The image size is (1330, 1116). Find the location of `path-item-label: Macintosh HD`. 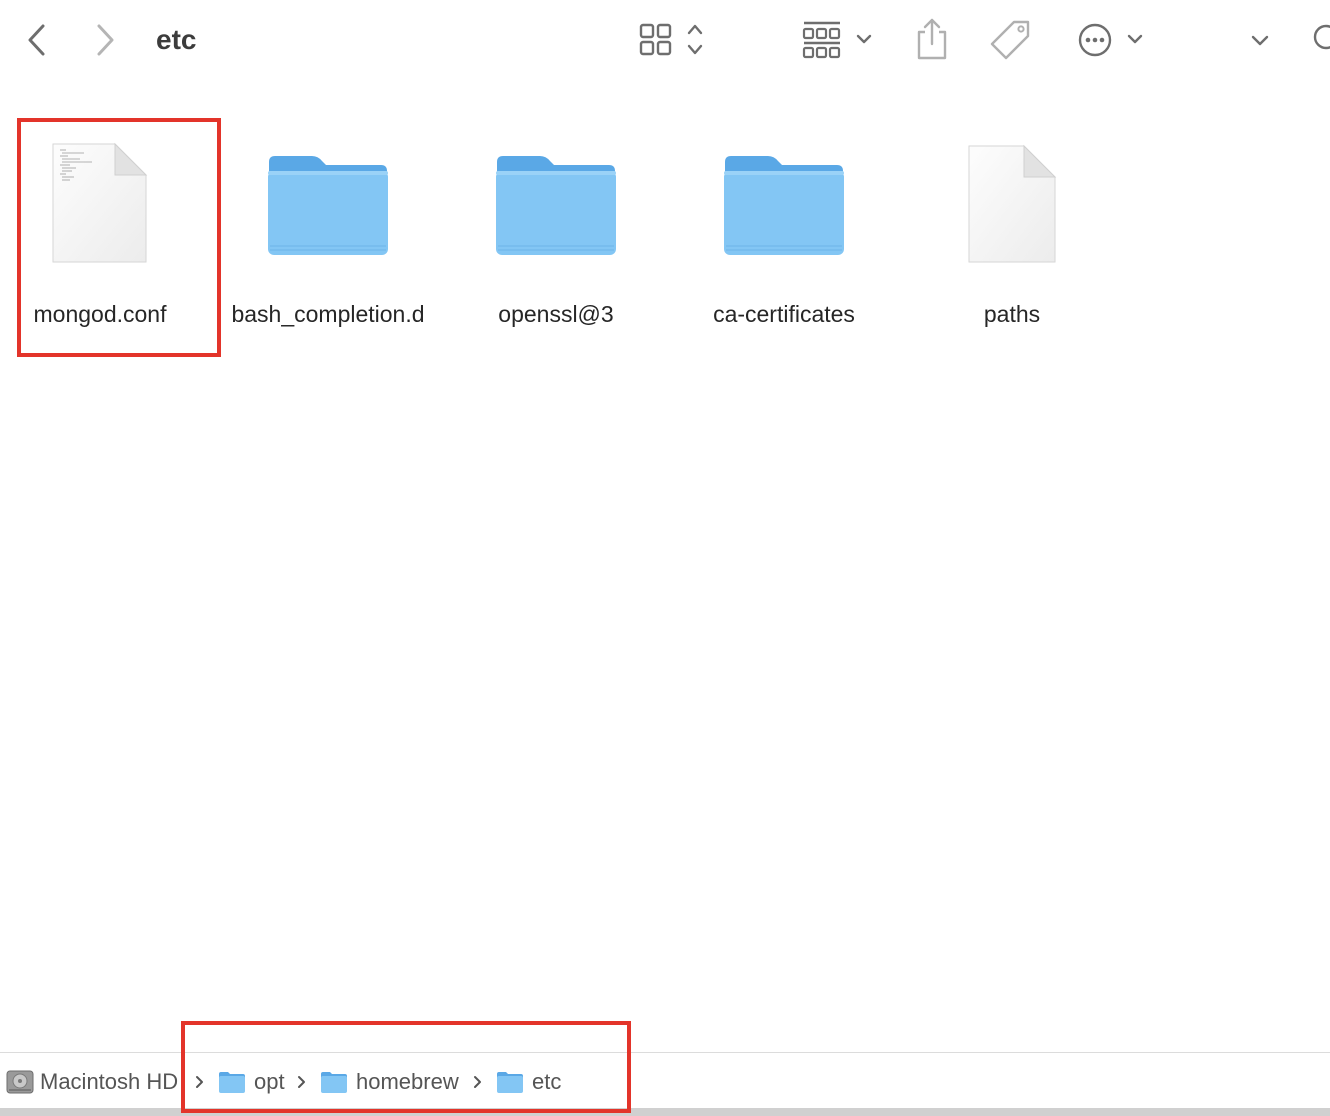

path-item-label: Macintosh HD is located at coordinates (109, 1081).